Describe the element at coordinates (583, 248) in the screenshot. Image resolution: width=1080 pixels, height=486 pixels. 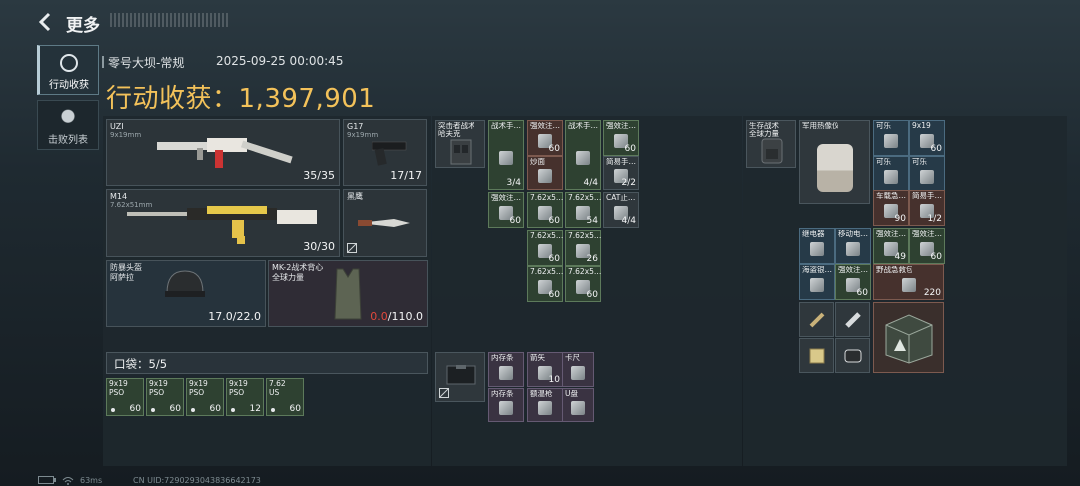
I see `inventory-item: 7.62x5… 26` at that location.